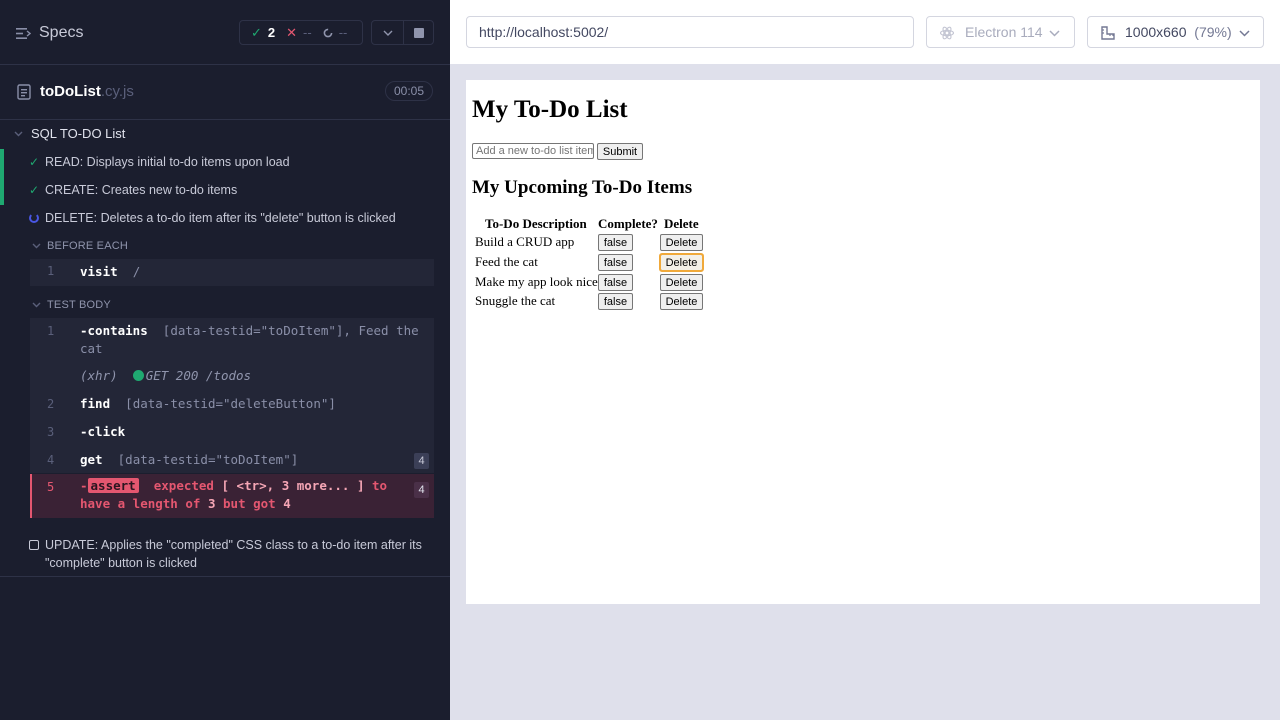 The width and height of the screenshot is (1280, 720). Describe the element at coordinates (307, 32) in the screenshot. I see `failed-count: --` at that location.